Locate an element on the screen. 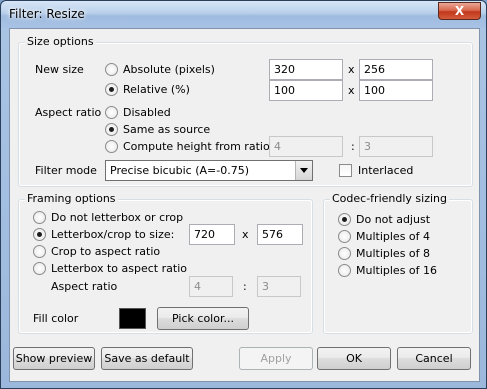 The image size is (487, 389). framing-letterbox-aspect-radio is located at coordinates (39, 268).